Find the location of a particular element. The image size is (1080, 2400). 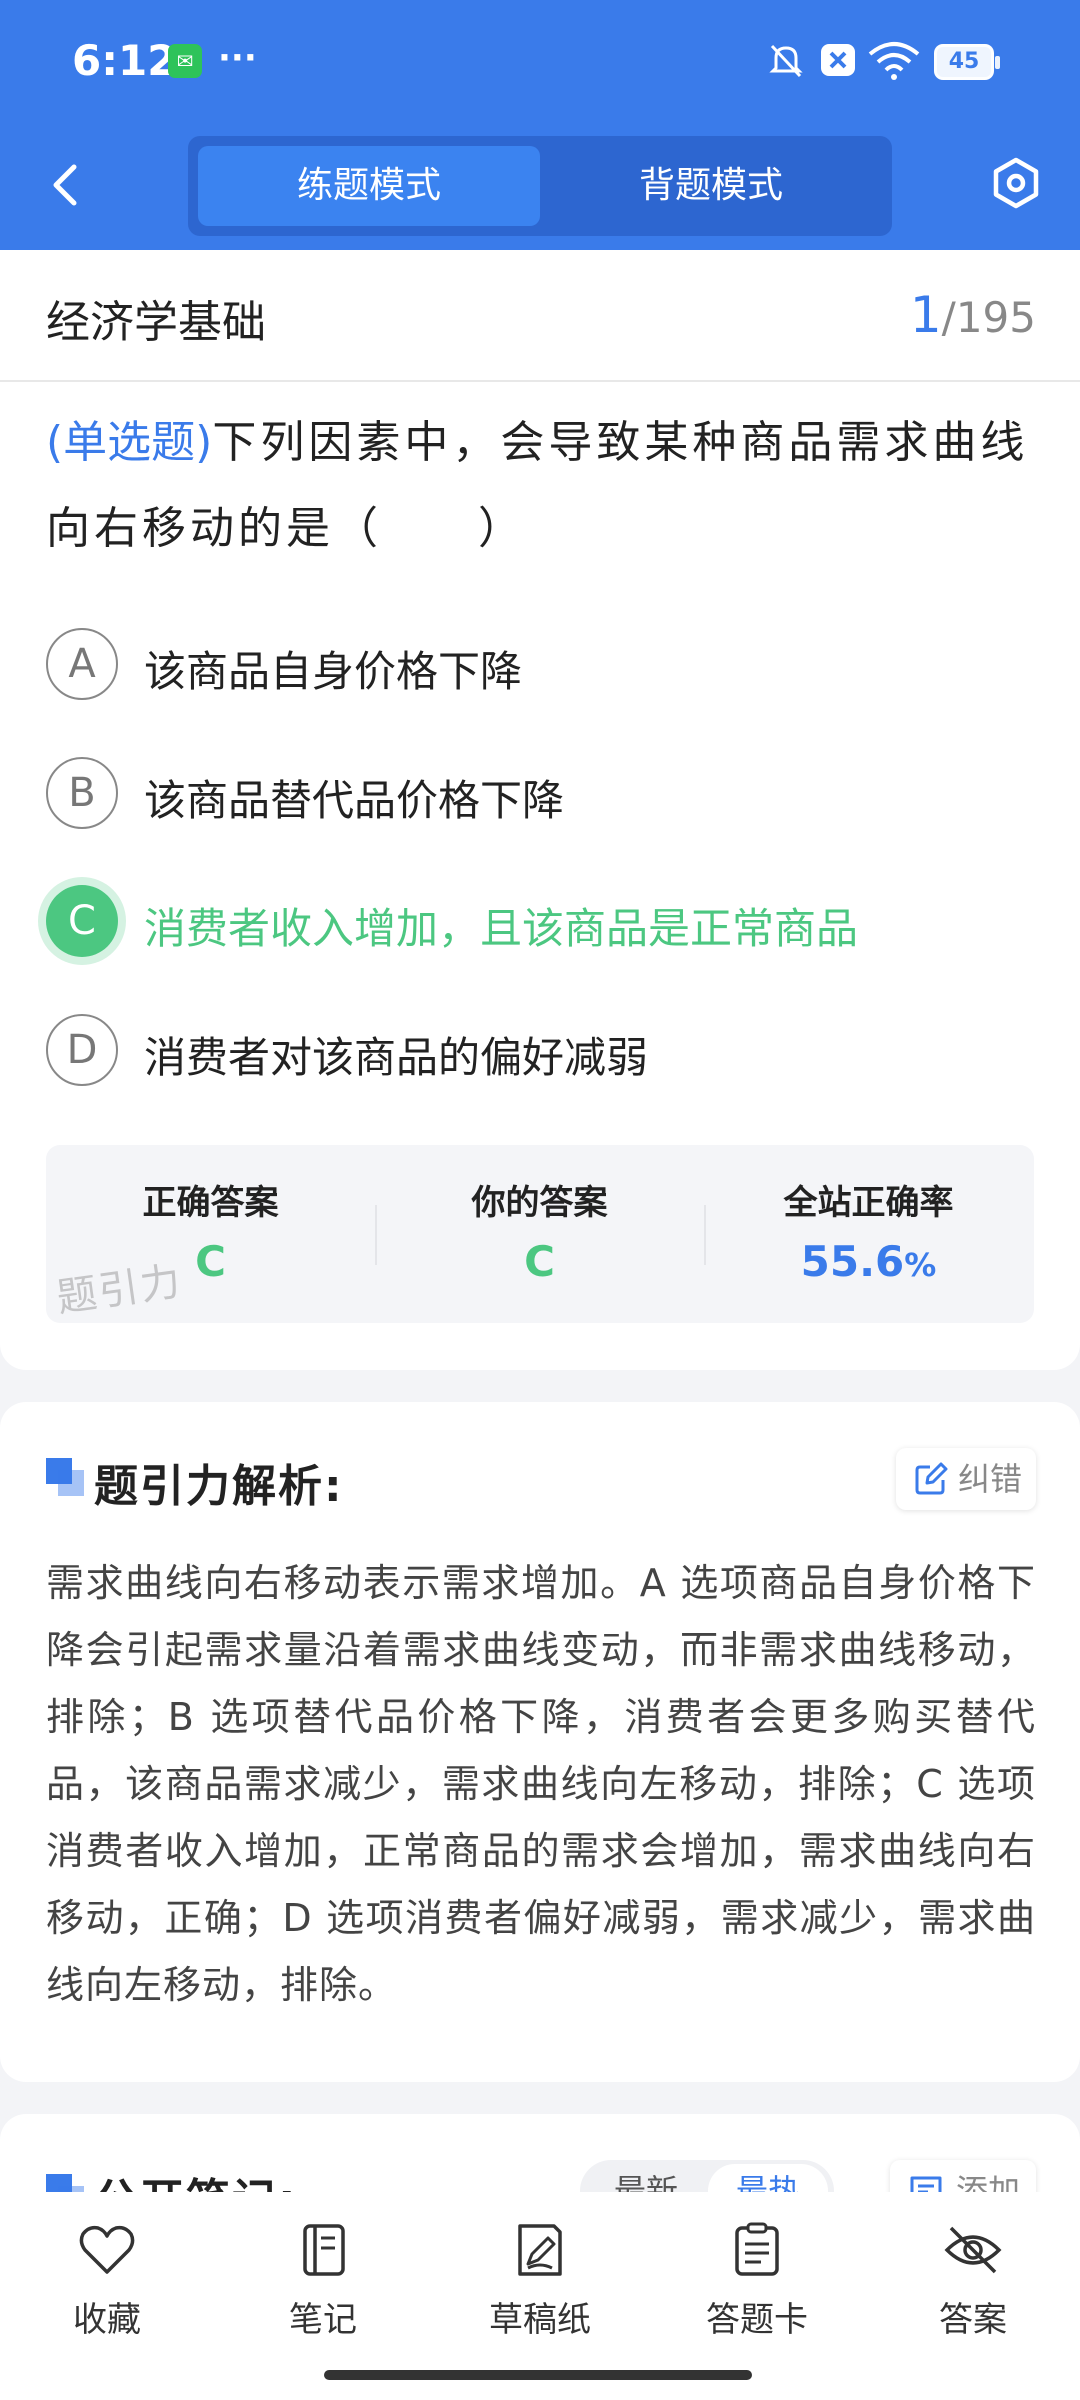

site-accuracy-label: 全站正确率 is located at coordinates (868, 1203).